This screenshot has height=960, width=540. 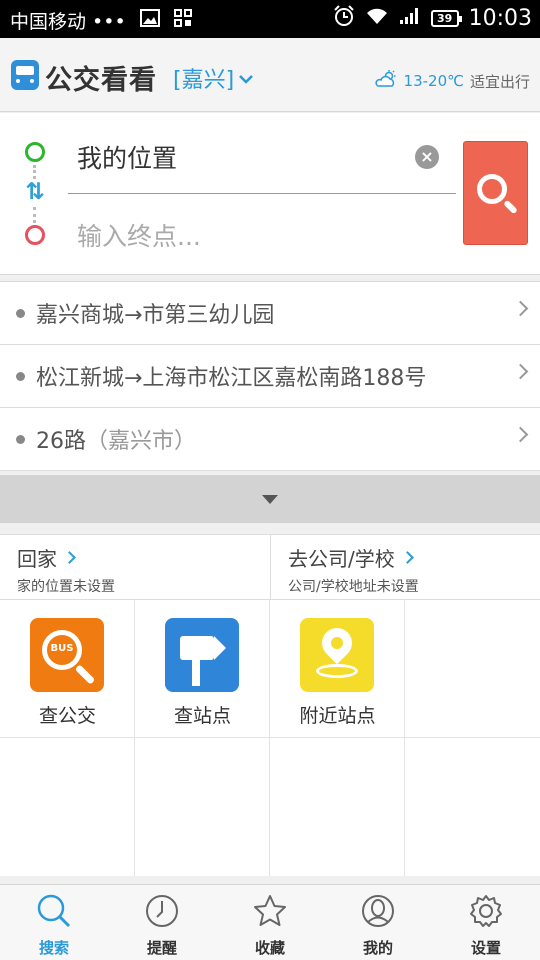 What do you see at coordinates (262, 193) in the screenshot?
I see `field-divider` at bounding box center [262, 193].